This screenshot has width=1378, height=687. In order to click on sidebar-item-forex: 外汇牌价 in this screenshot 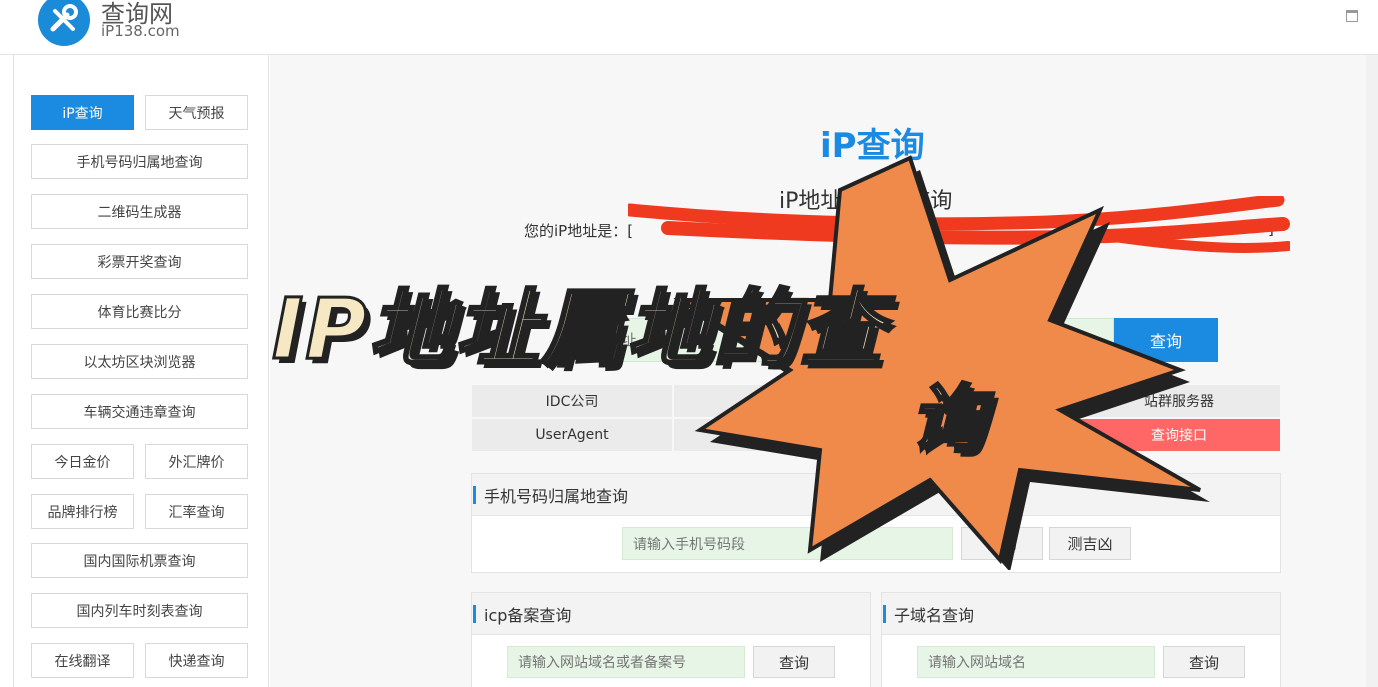, I will do `click(196, 461)`.